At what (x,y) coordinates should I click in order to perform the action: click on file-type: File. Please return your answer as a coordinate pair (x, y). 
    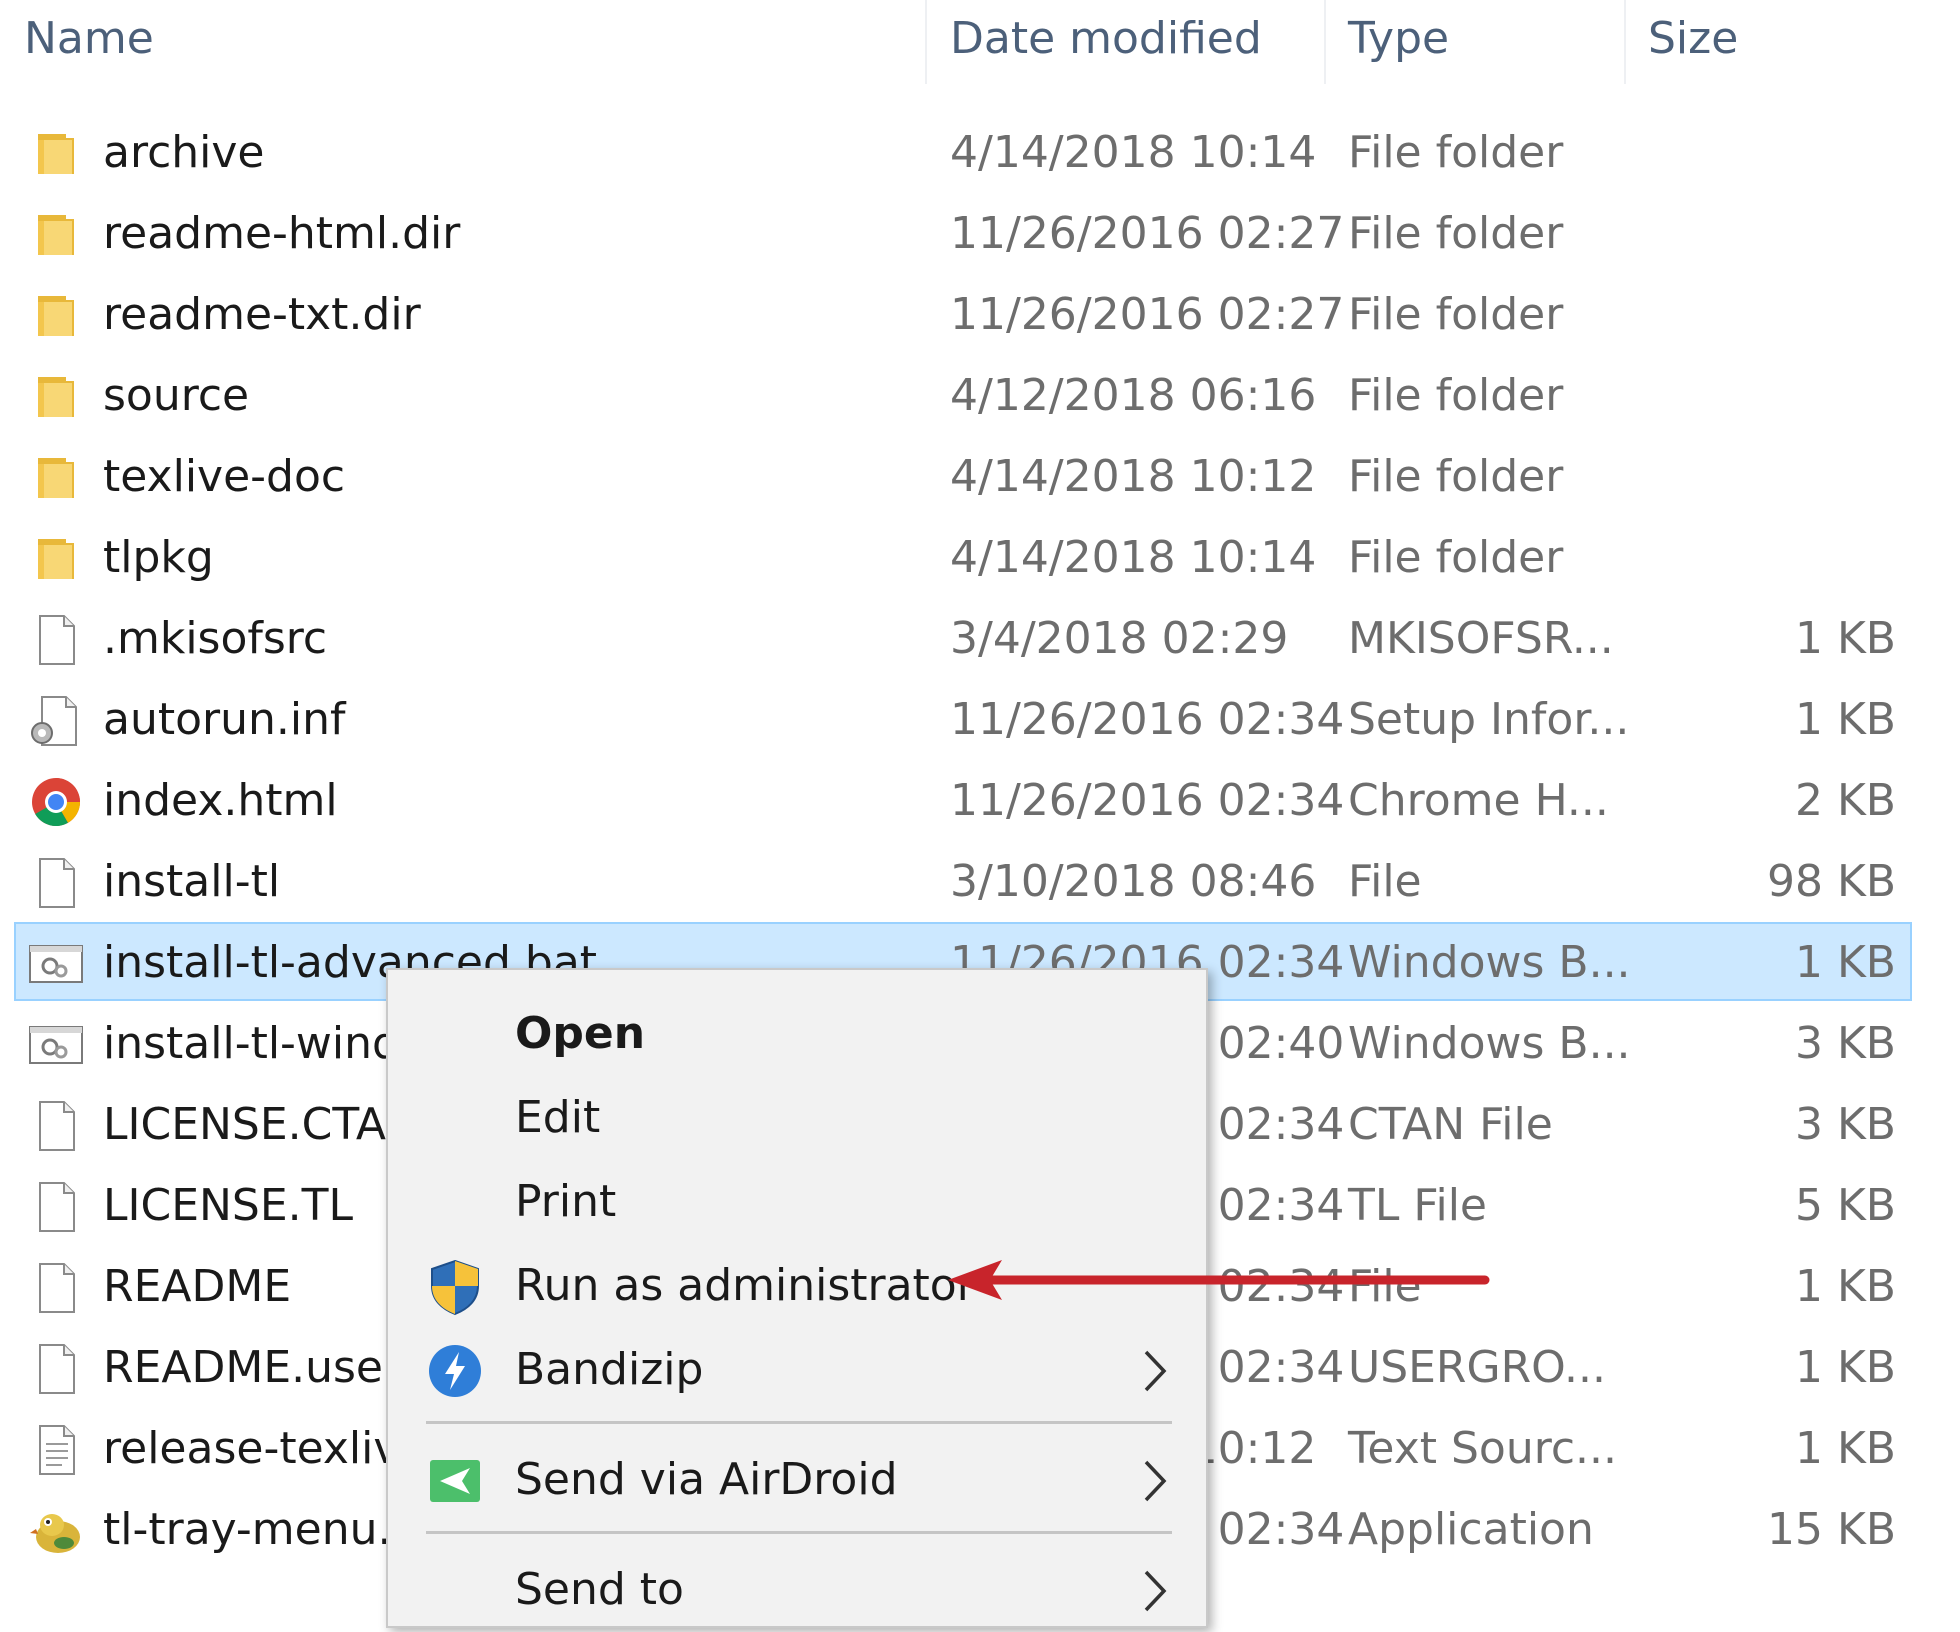
    Looking at the image, I should click on (1385, 881).